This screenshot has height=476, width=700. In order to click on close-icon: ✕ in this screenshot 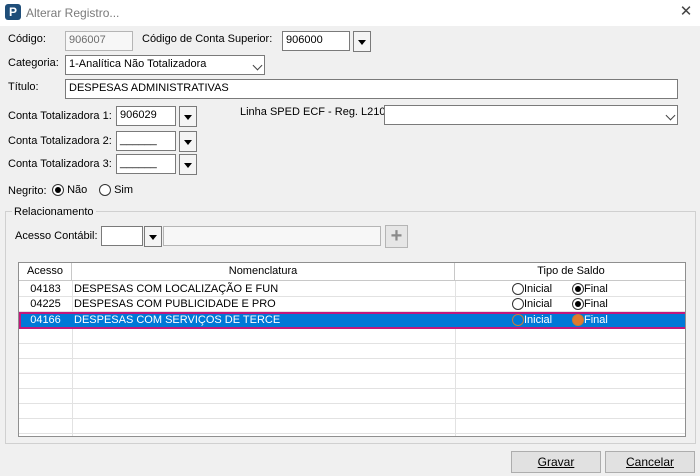, I will do `click(686, 12)`.